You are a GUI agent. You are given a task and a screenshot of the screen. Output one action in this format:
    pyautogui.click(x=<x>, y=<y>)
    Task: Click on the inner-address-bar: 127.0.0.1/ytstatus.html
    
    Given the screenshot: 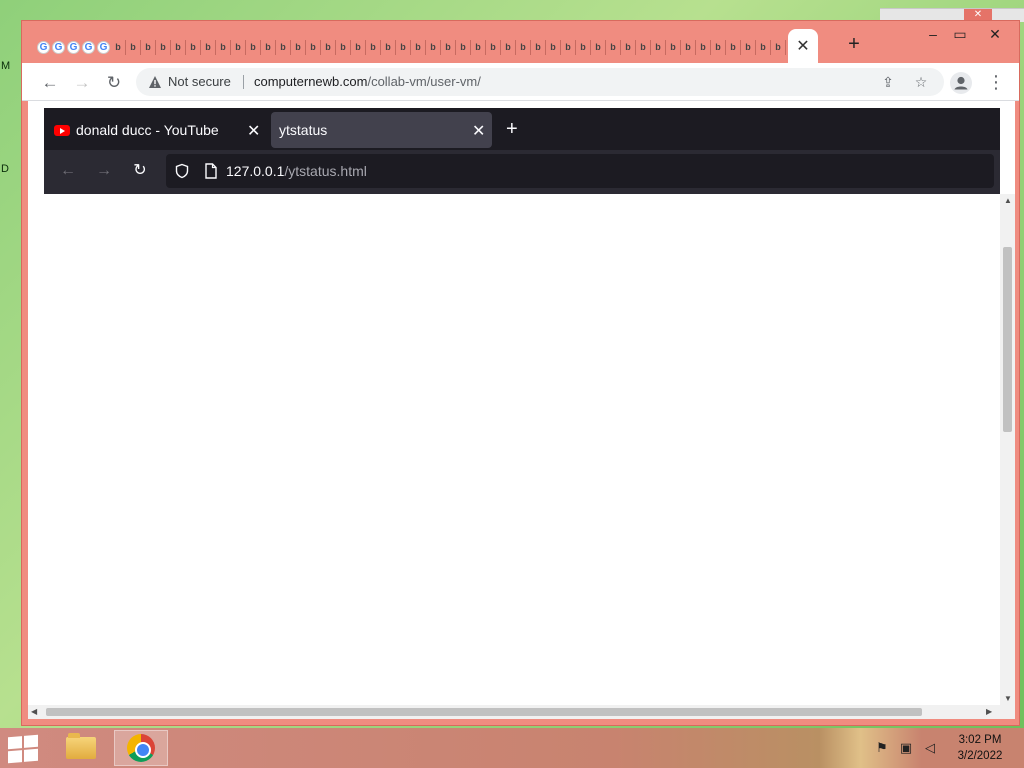 What is the action you would take?
    pyautogui.click(x=580, y=171)
    